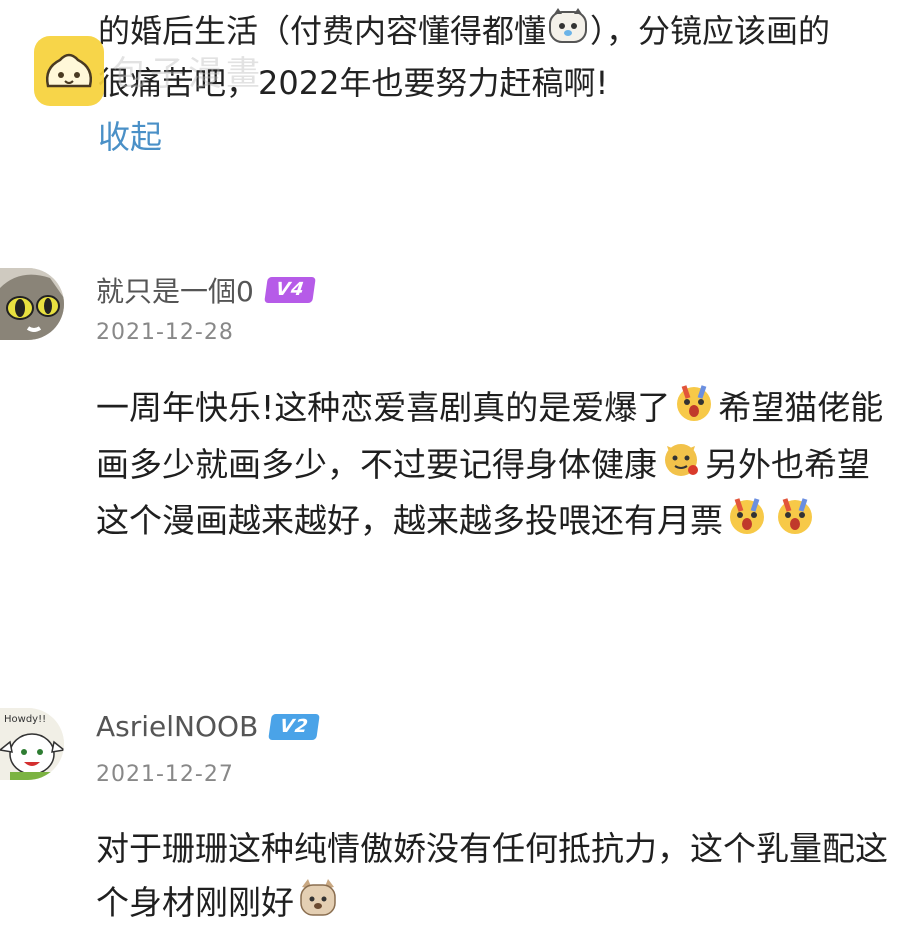 Image resolution: width=900 pixels, height=933 pixels. Describe the element at coordinates (492, 875) in the screenshot. I see `comment-body-part1: 对于珊珊这种纯情傲娇没有任何抵抗力，这个乳量配这个身材刚刚好` at that location.